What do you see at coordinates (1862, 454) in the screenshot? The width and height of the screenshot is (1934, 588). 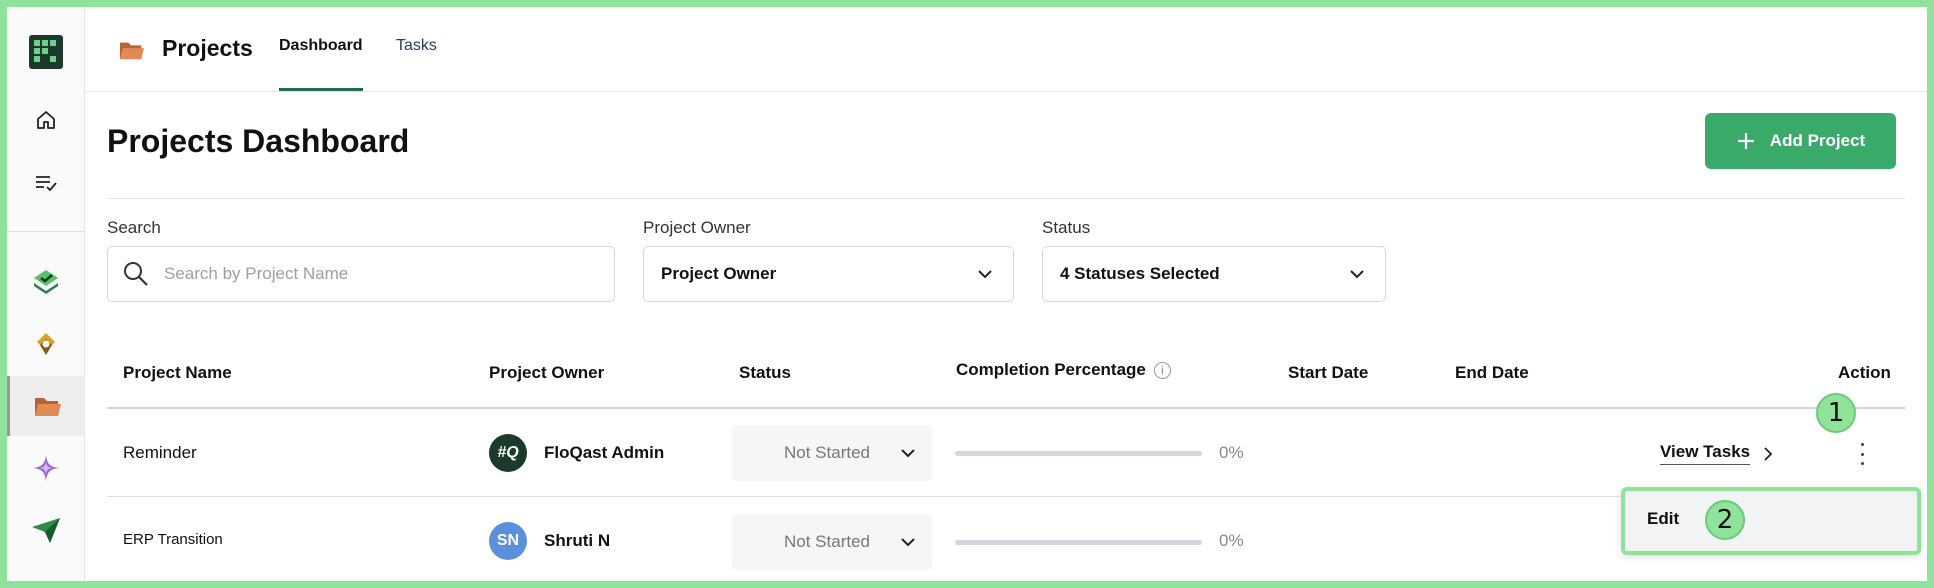 I see `row-actions-kebab-icon` at bounding box center [1862, 454].